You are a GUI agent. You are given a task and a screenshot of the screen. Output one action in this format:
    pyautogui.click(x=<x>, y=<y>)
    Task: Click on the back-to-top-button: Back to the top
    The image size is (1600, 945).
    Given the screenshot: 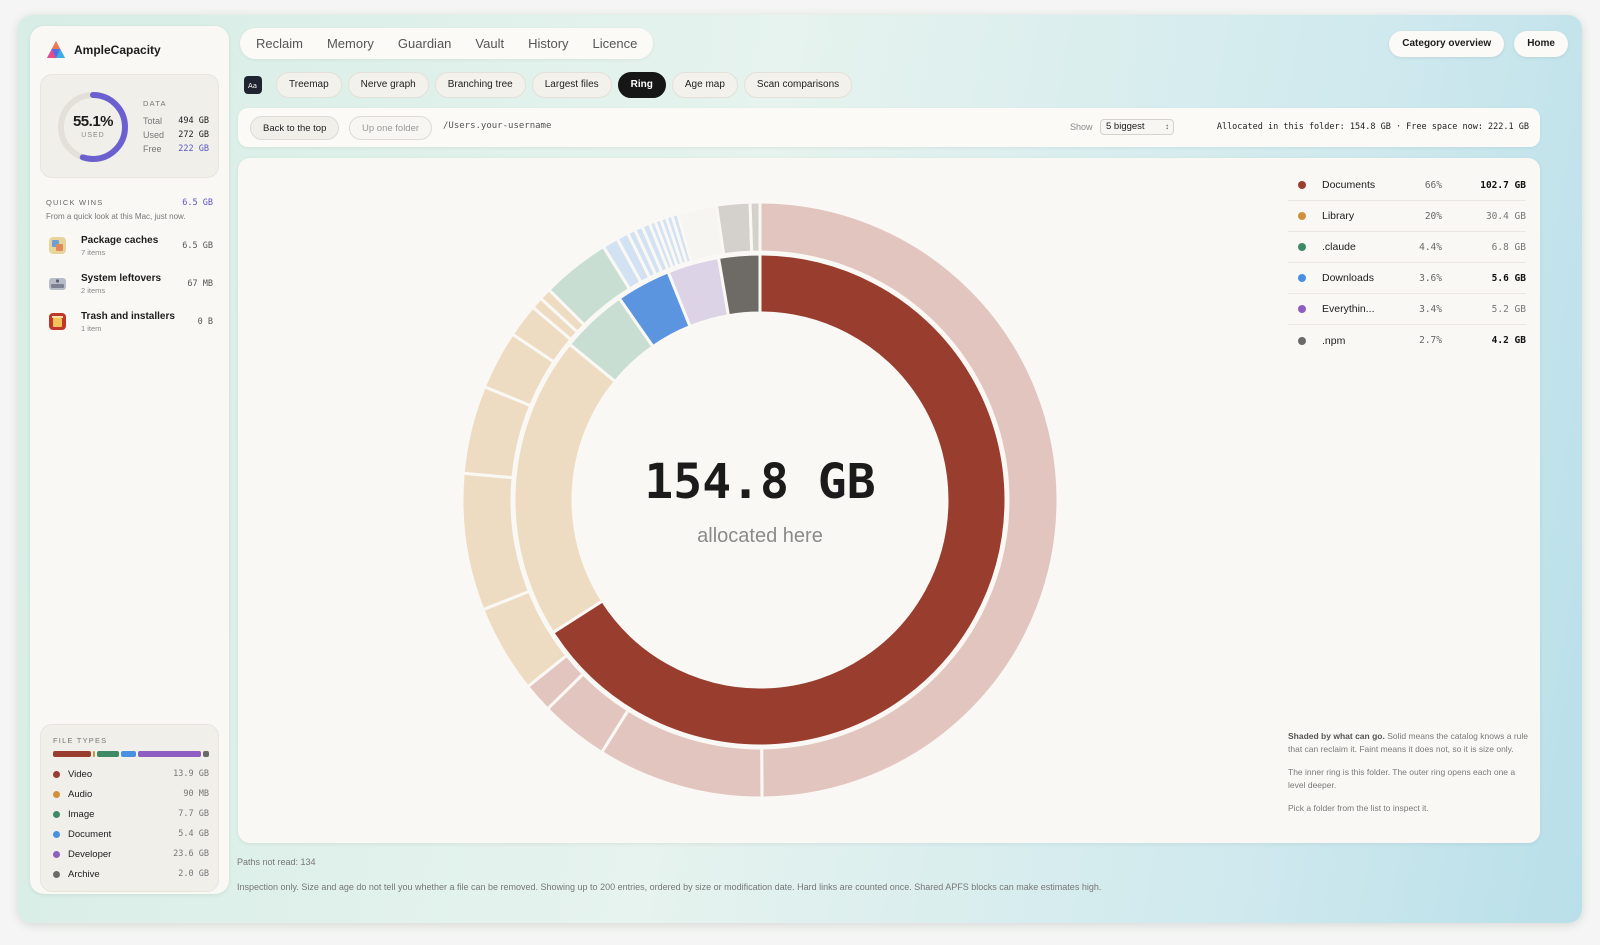 What is the action you would take?
    pyautogui.click(x=295, y=128)
    